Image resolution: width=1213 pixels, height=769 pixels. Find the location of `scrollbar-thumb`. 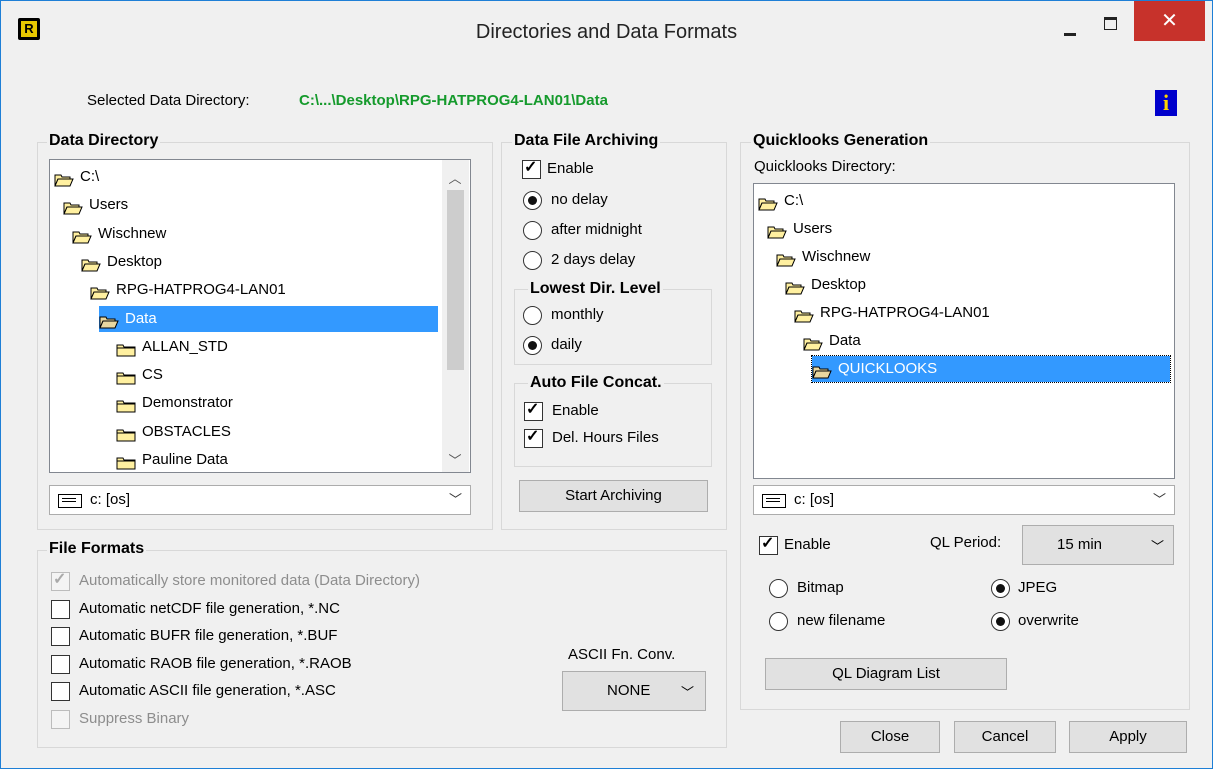

scrollbar-thumb is located at coordinates (455, 280).